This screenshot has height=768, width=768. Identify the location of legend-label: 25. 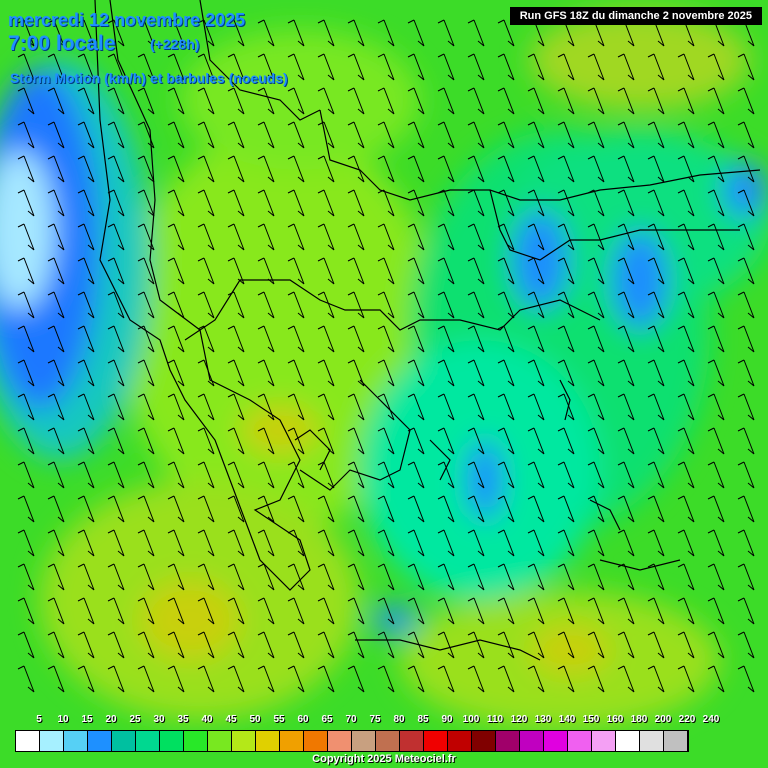
(135, 719).